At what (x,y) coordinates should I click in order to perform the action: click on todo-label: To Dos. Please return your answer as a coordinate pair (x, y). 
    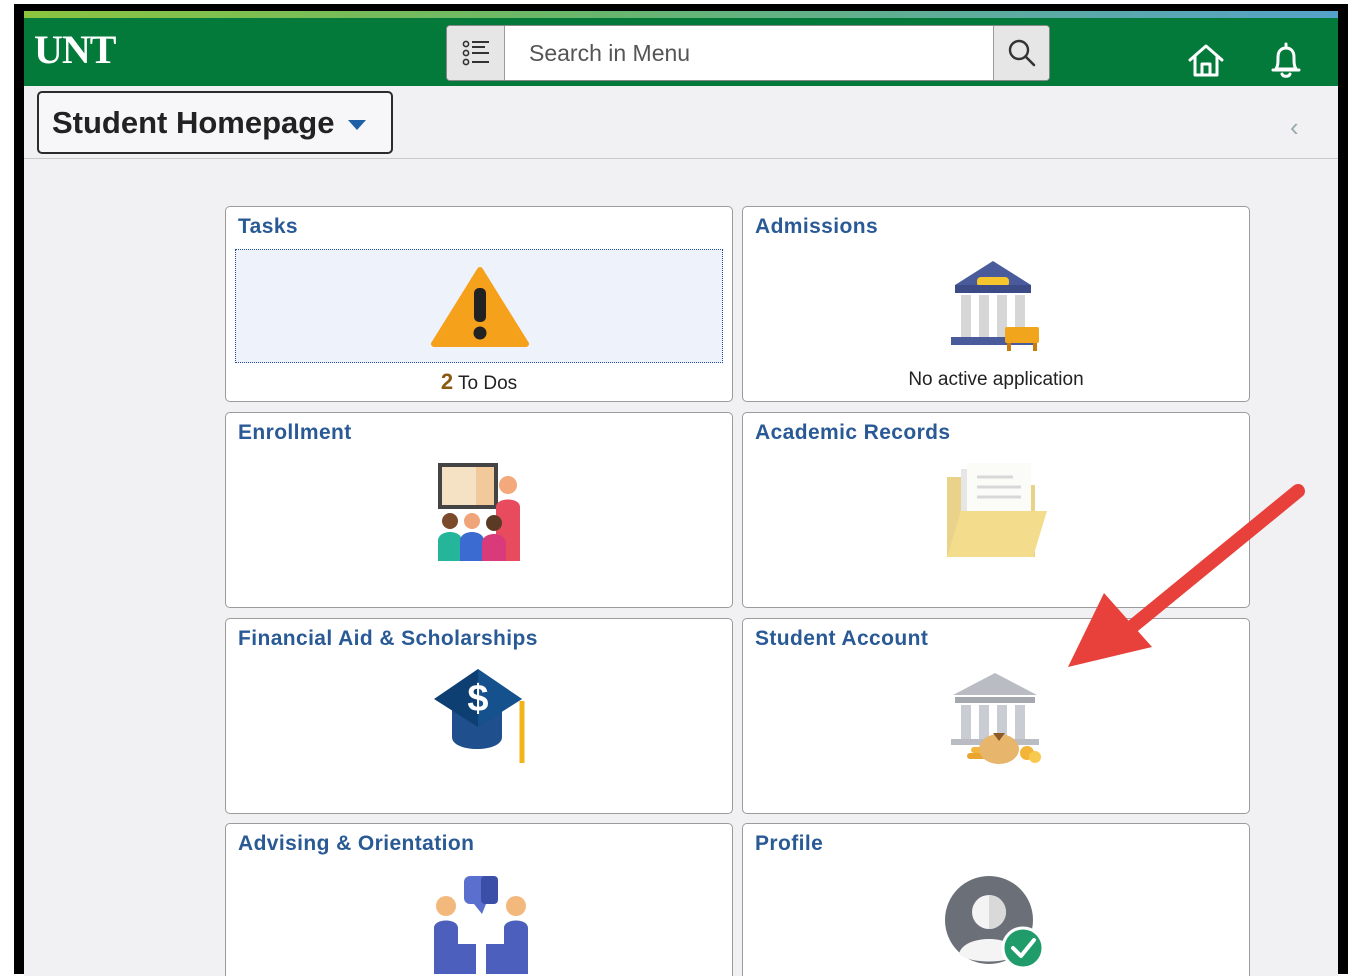
    Looking at the image, I should click on (488, 383).